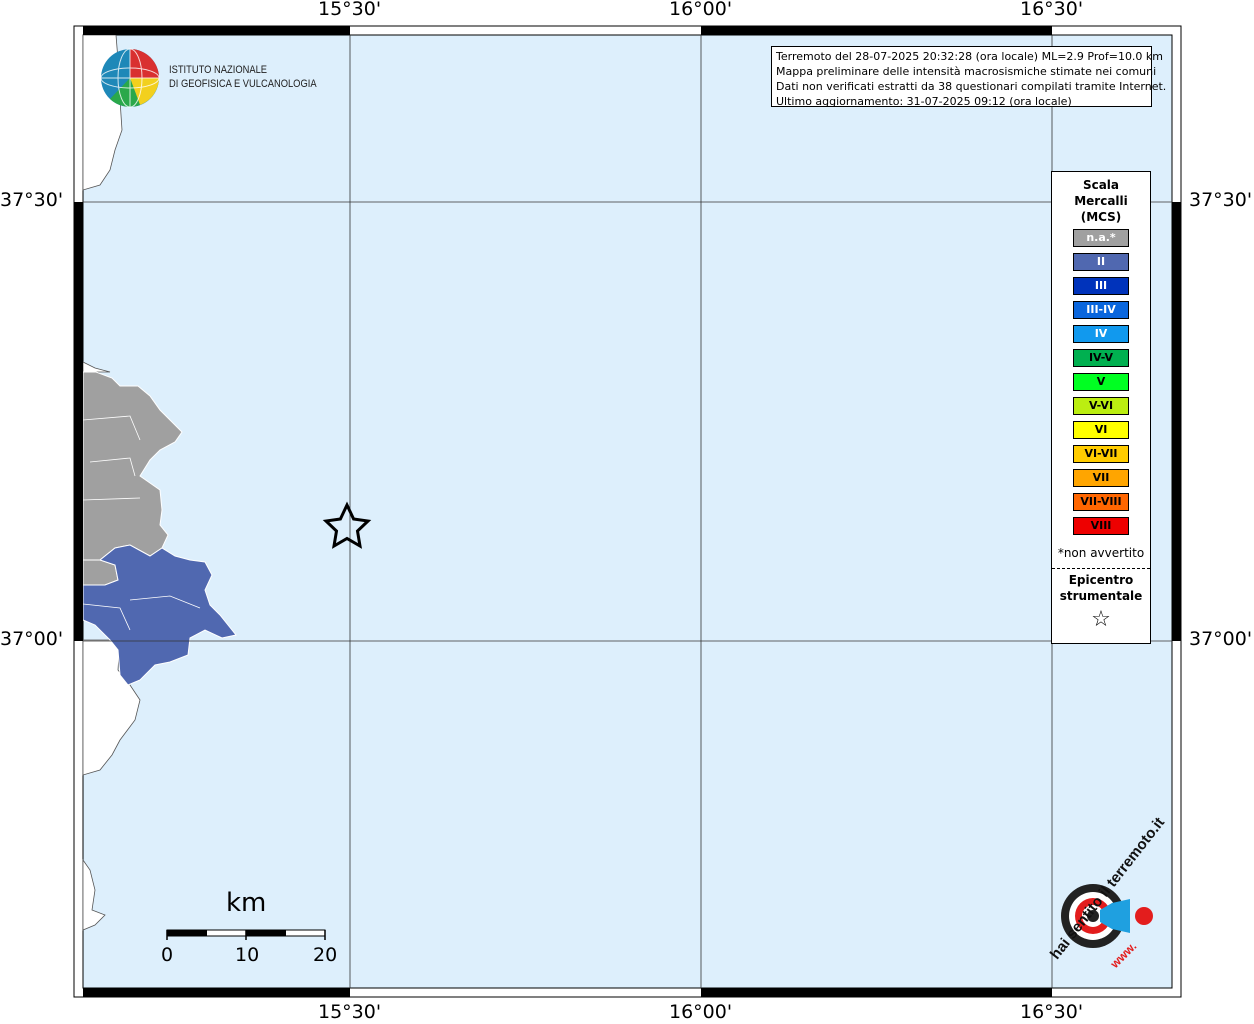 This screenshot has height=1024, width=1254. What do you see at coordinates (350, 1012) in the screenshot?
I see `lon-label-bottom-1: 15°30'` at bounding box center [350, 1012].